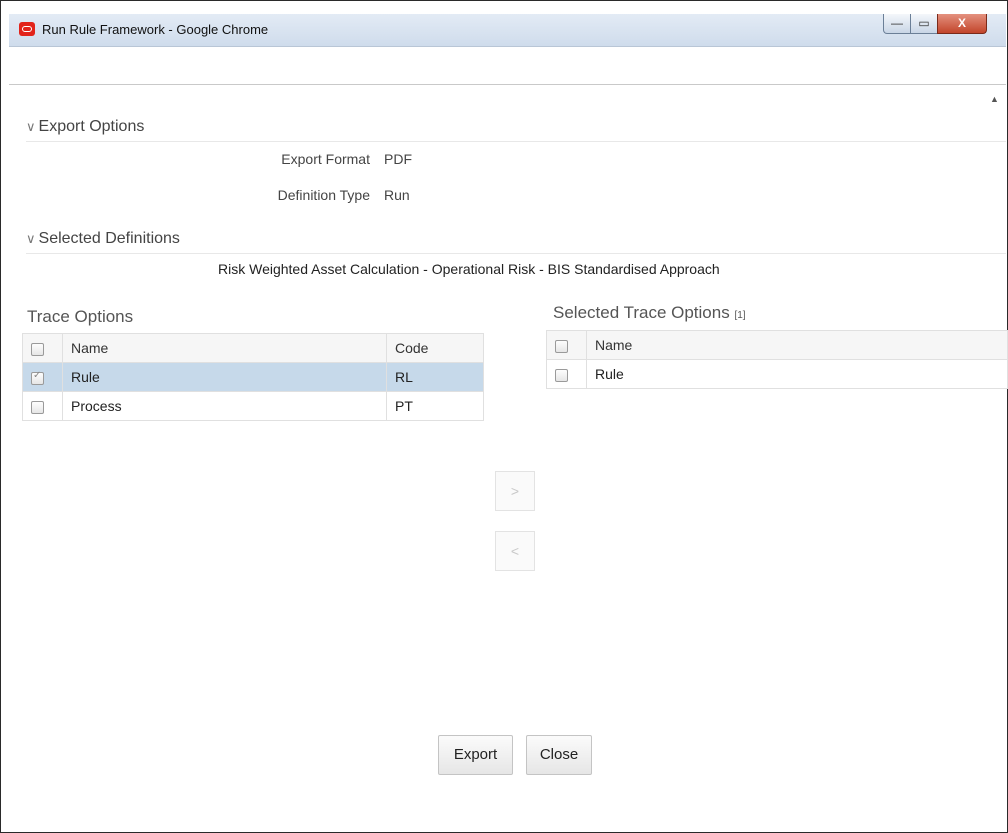  What do you see at coordinates (224, 406) in the screenshot?
I see `row-name: Process` at bounding box center [224, 406].